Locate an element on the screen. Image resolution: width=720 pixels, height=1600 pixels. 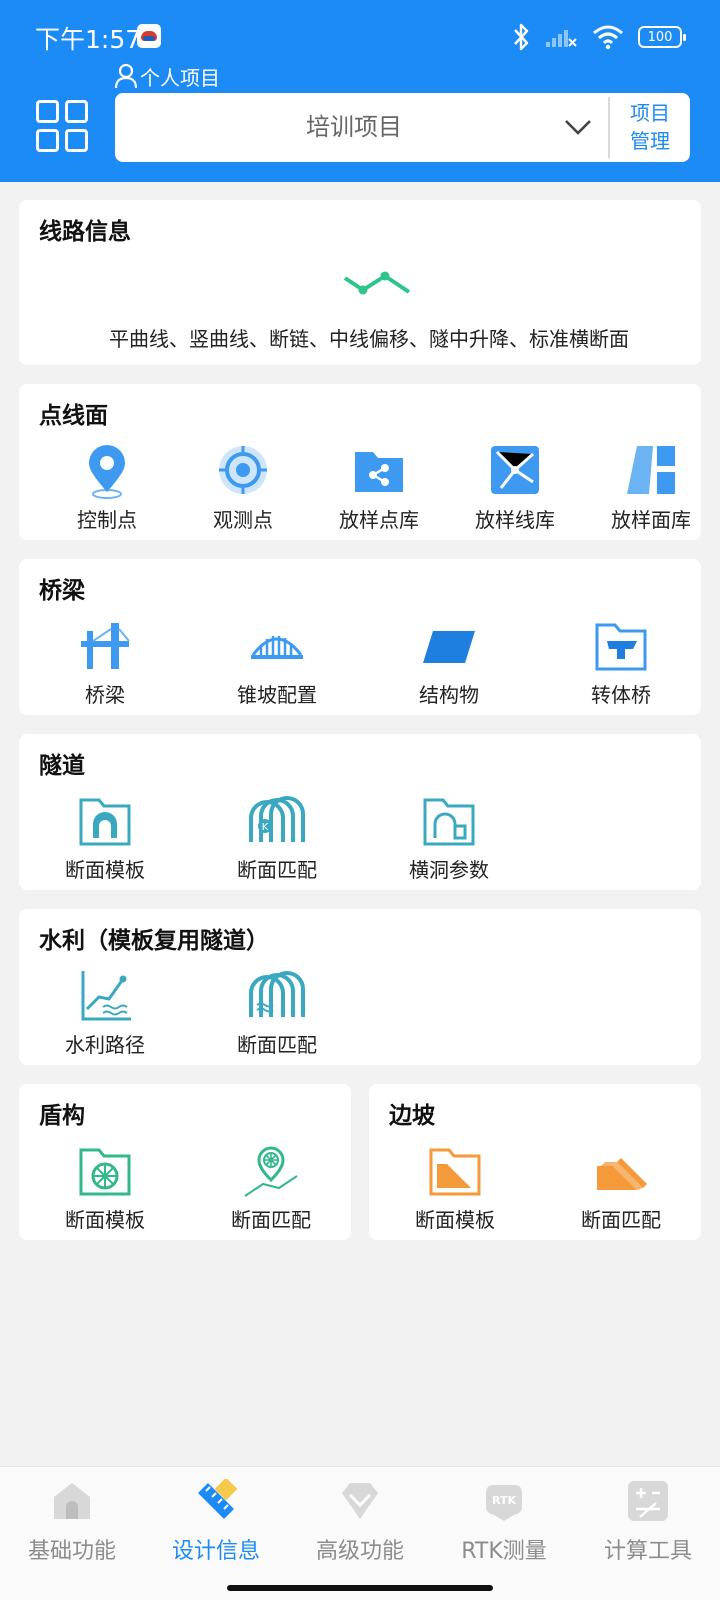
cross-tunnel-params-item: 横洞参数 is located at coordinates (449, 839).